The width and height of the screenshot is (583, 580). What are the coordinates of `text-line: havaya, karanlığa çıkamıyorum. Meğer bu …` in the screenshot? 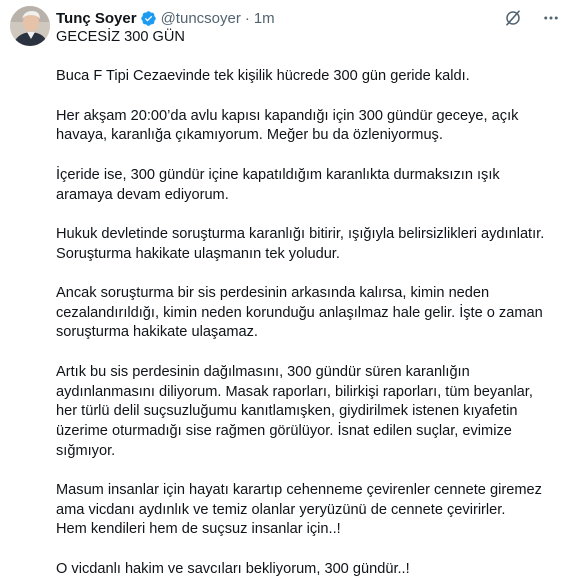 It's located at (249, 135).